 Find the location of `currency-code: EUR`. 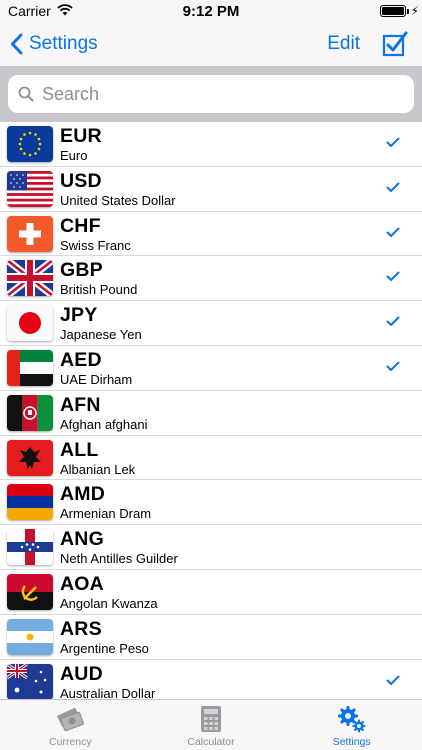

currency-code: EUR is located at coordinates (81, 136).